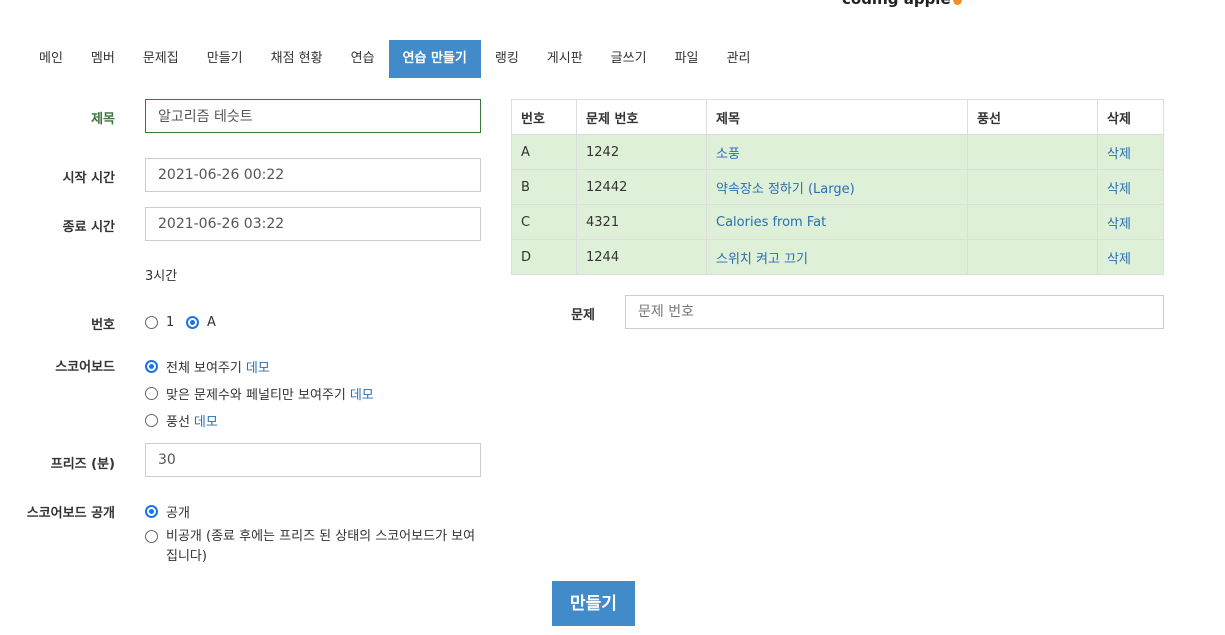 This screenshot has width=1225, height=635. Describe the element at coordinates (544, 187) in the screenshot. I see `problem-letter: B` at that location.